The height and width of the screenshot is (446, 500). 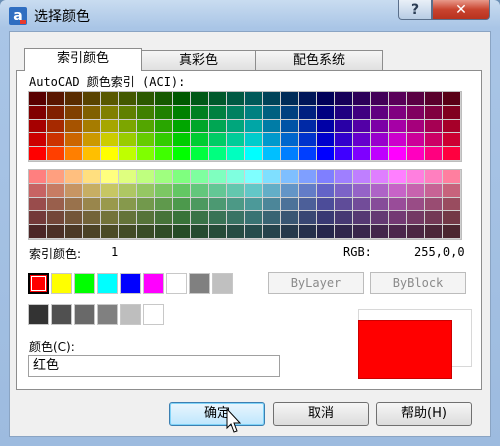 I want to click on tab-index-color: 索引颜色, so click(x=83, y=59).